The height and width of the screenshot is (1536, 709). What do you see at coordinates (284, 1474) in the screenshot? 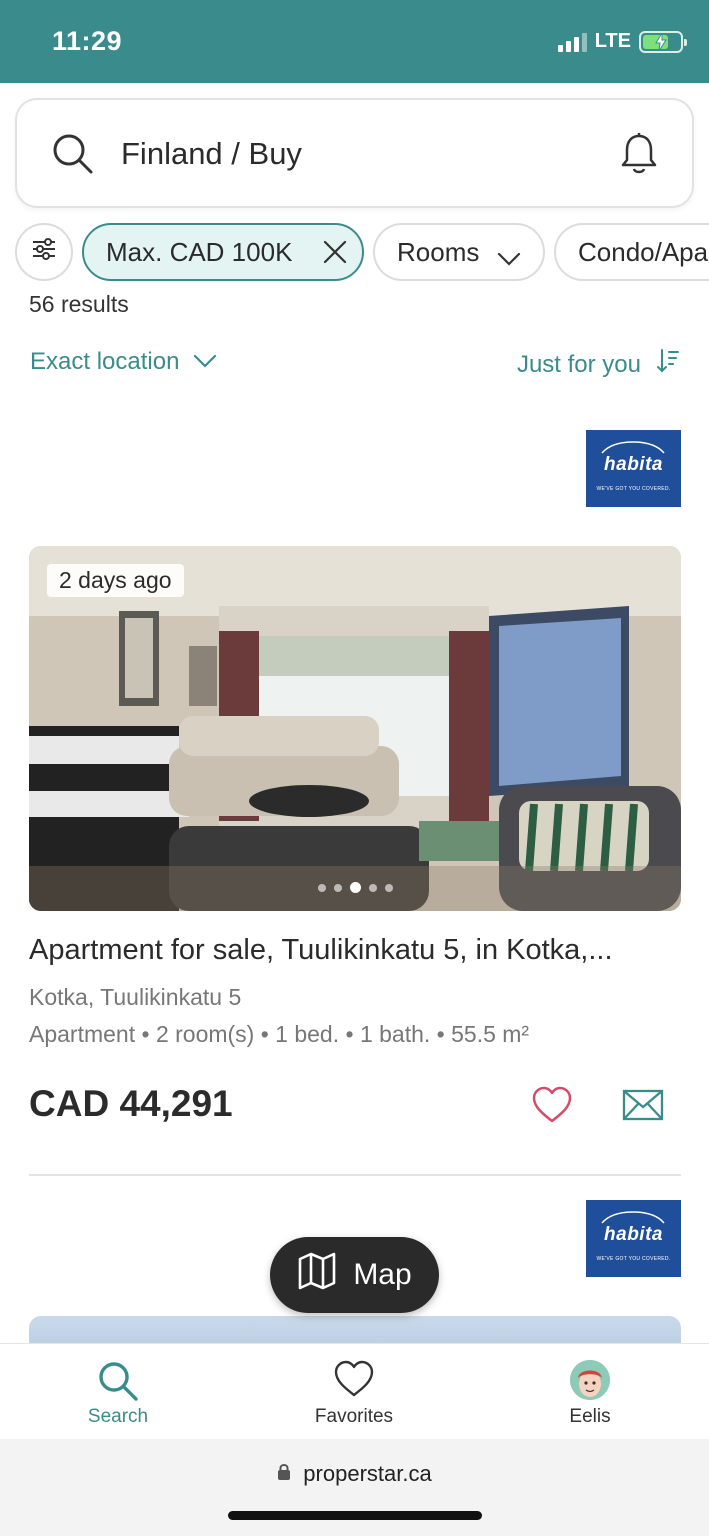
I see `lock-icon` at bounding box center [284, 1474].